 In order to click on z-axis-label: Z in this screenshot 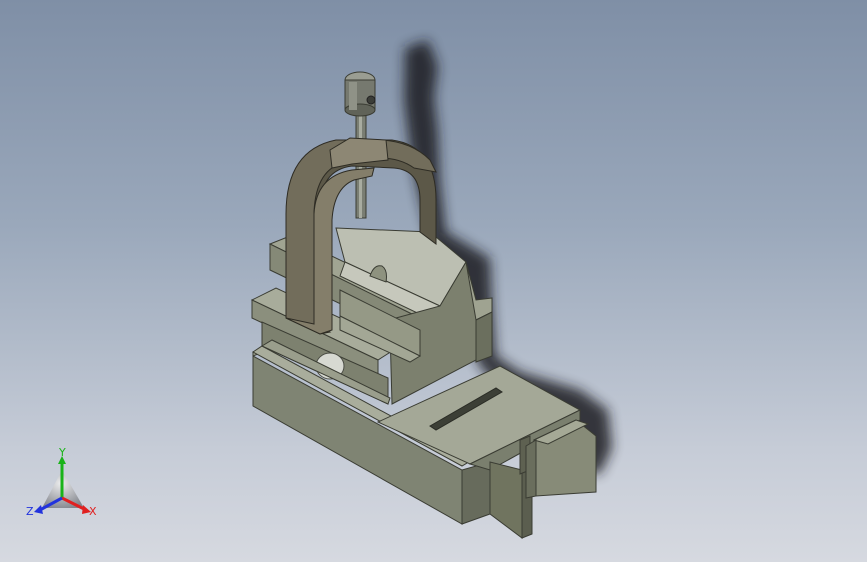, I will do `click(30, 511)`.